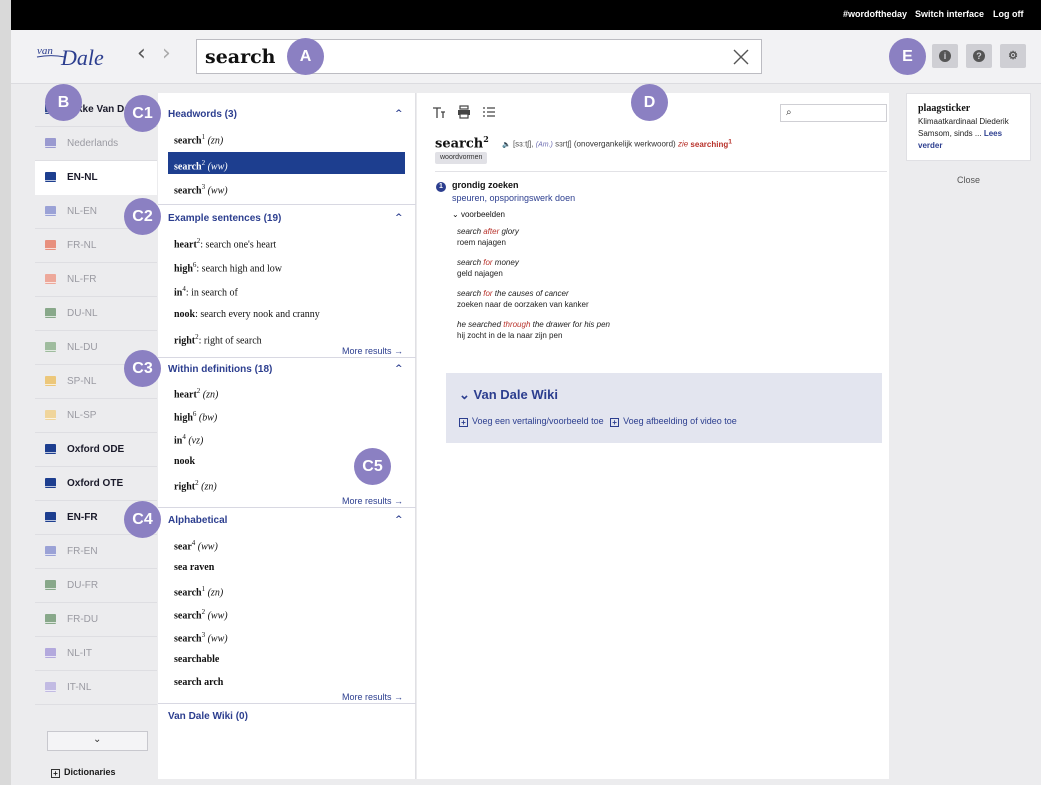 The height and width of the screenshot is (785, 1041). What do you see at coordinates (228, 267) in the screenshot?
I see `result-item: high6: search high and low` at bounding box center [228, 267].